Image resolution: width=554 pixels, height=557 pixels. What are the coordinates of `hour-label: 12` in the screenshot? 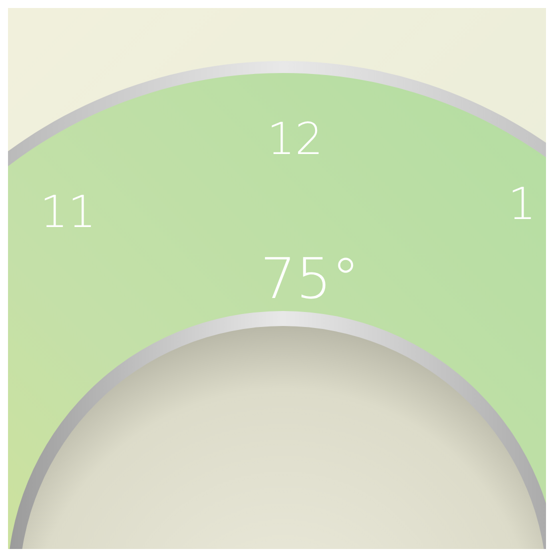 It's located at (295, 140).